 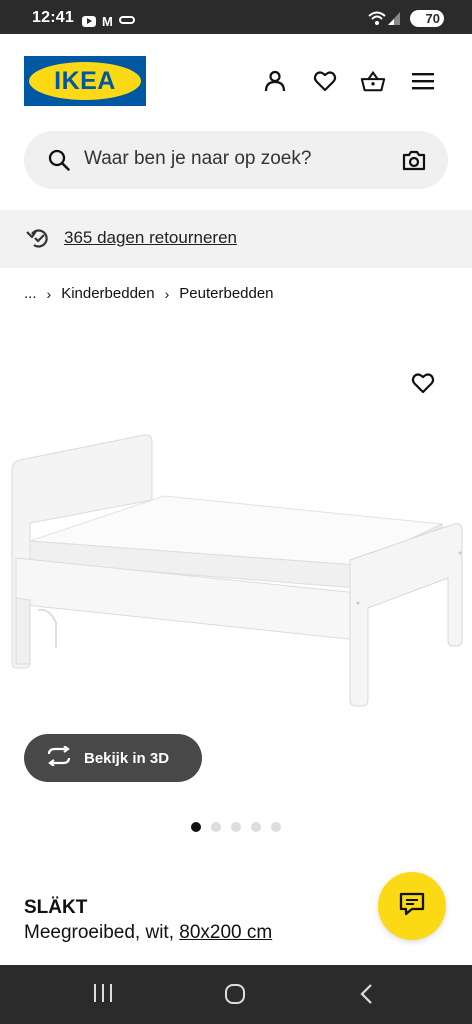 What do you see at coordinates (107, 293) in the screenshot?
I see `breadcrumb-item-kinderbedden: Kinderbedden` at bounding box center [107, 293].